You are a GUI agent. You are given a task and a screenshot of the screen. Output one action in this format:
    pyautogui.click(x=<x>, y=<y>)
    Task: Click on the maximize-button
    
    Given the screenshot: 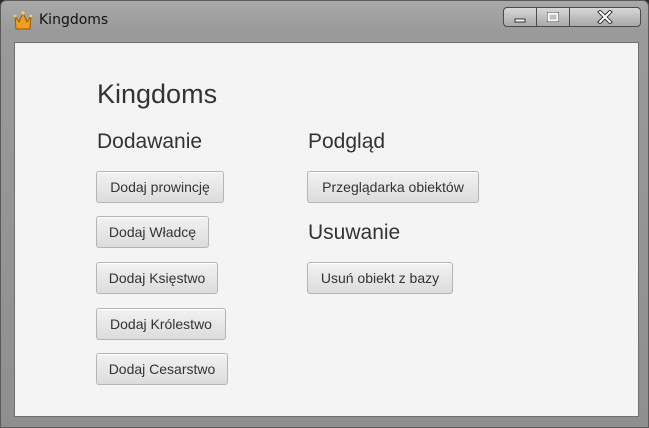 What is the action you would take?
    pyautogui.click(x=552, y=17)
    